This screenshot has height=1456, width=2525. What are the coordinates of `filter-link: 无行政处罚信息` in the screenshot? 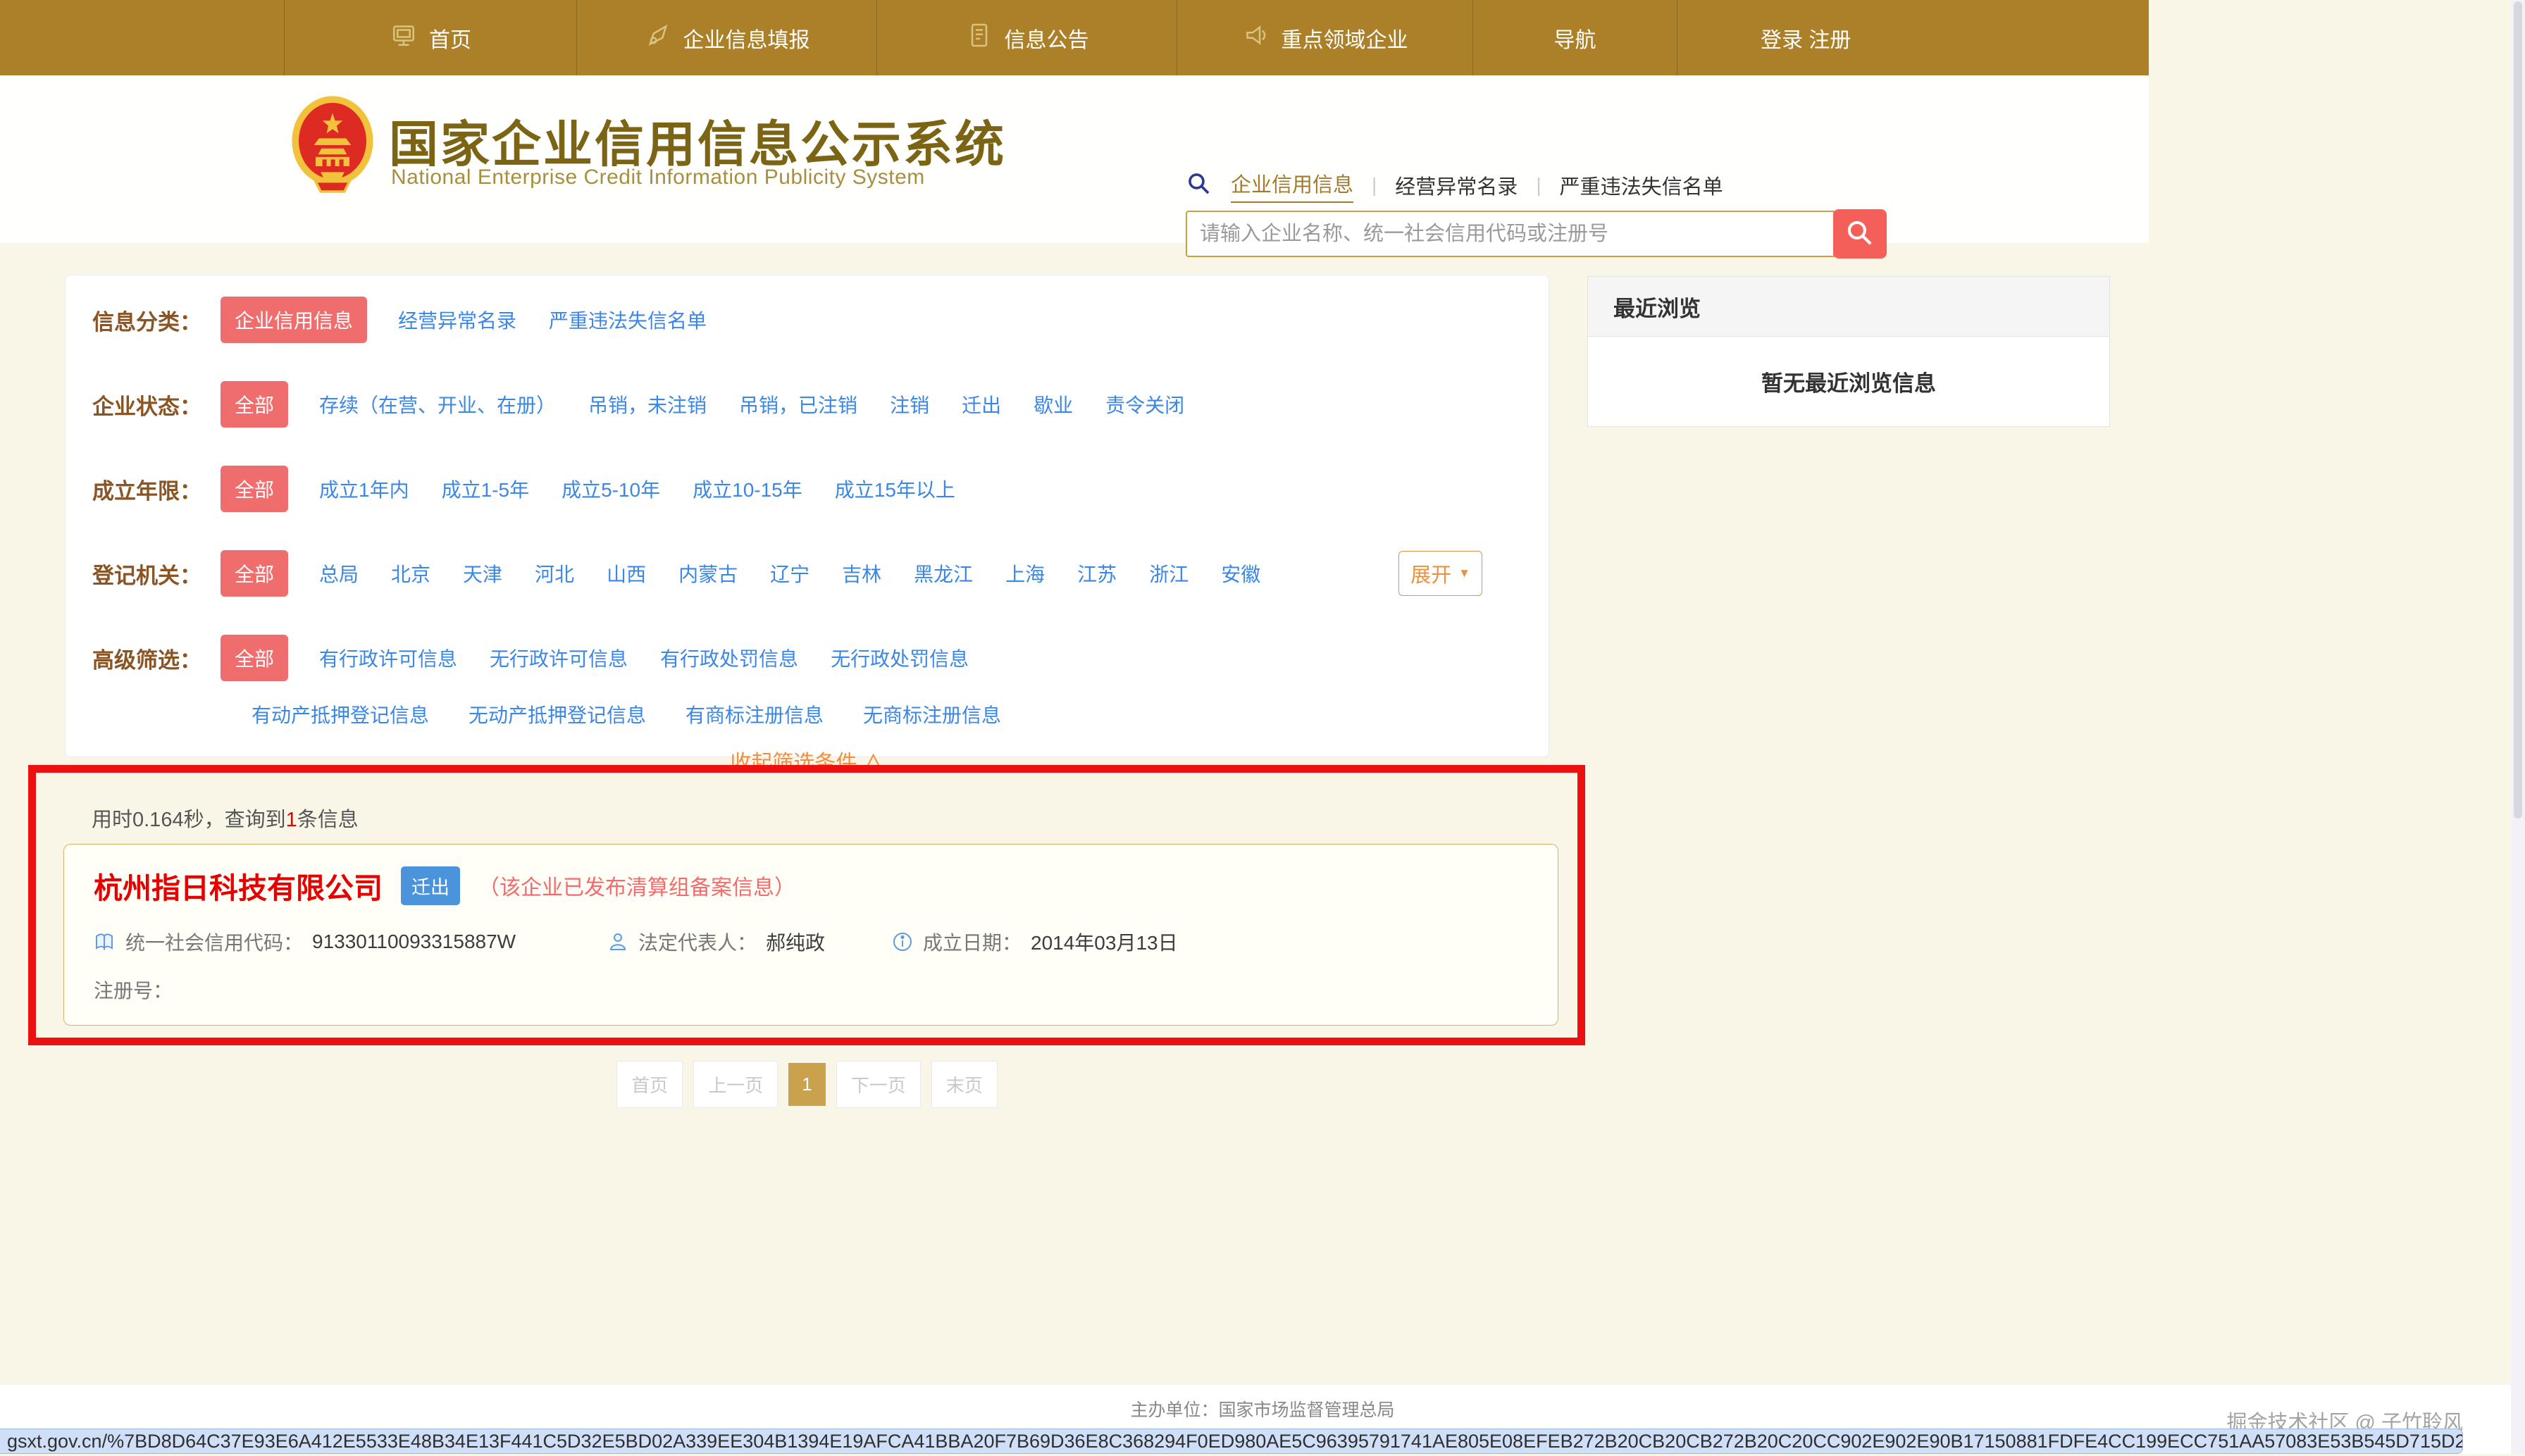 It's located at (900, 658).